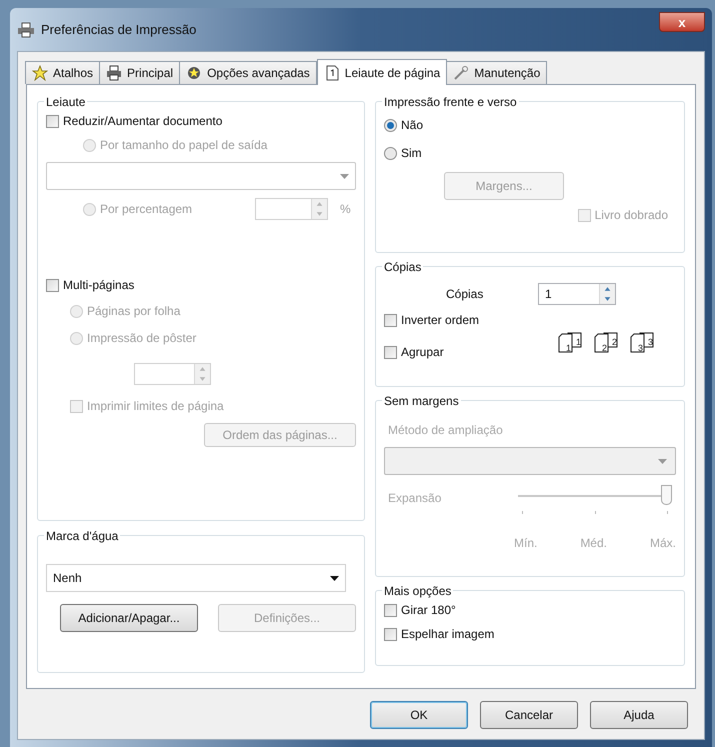 This screenshot has width=715, height=747. I want to click on radio-label: Impressão de pôster, so click(141, 338).